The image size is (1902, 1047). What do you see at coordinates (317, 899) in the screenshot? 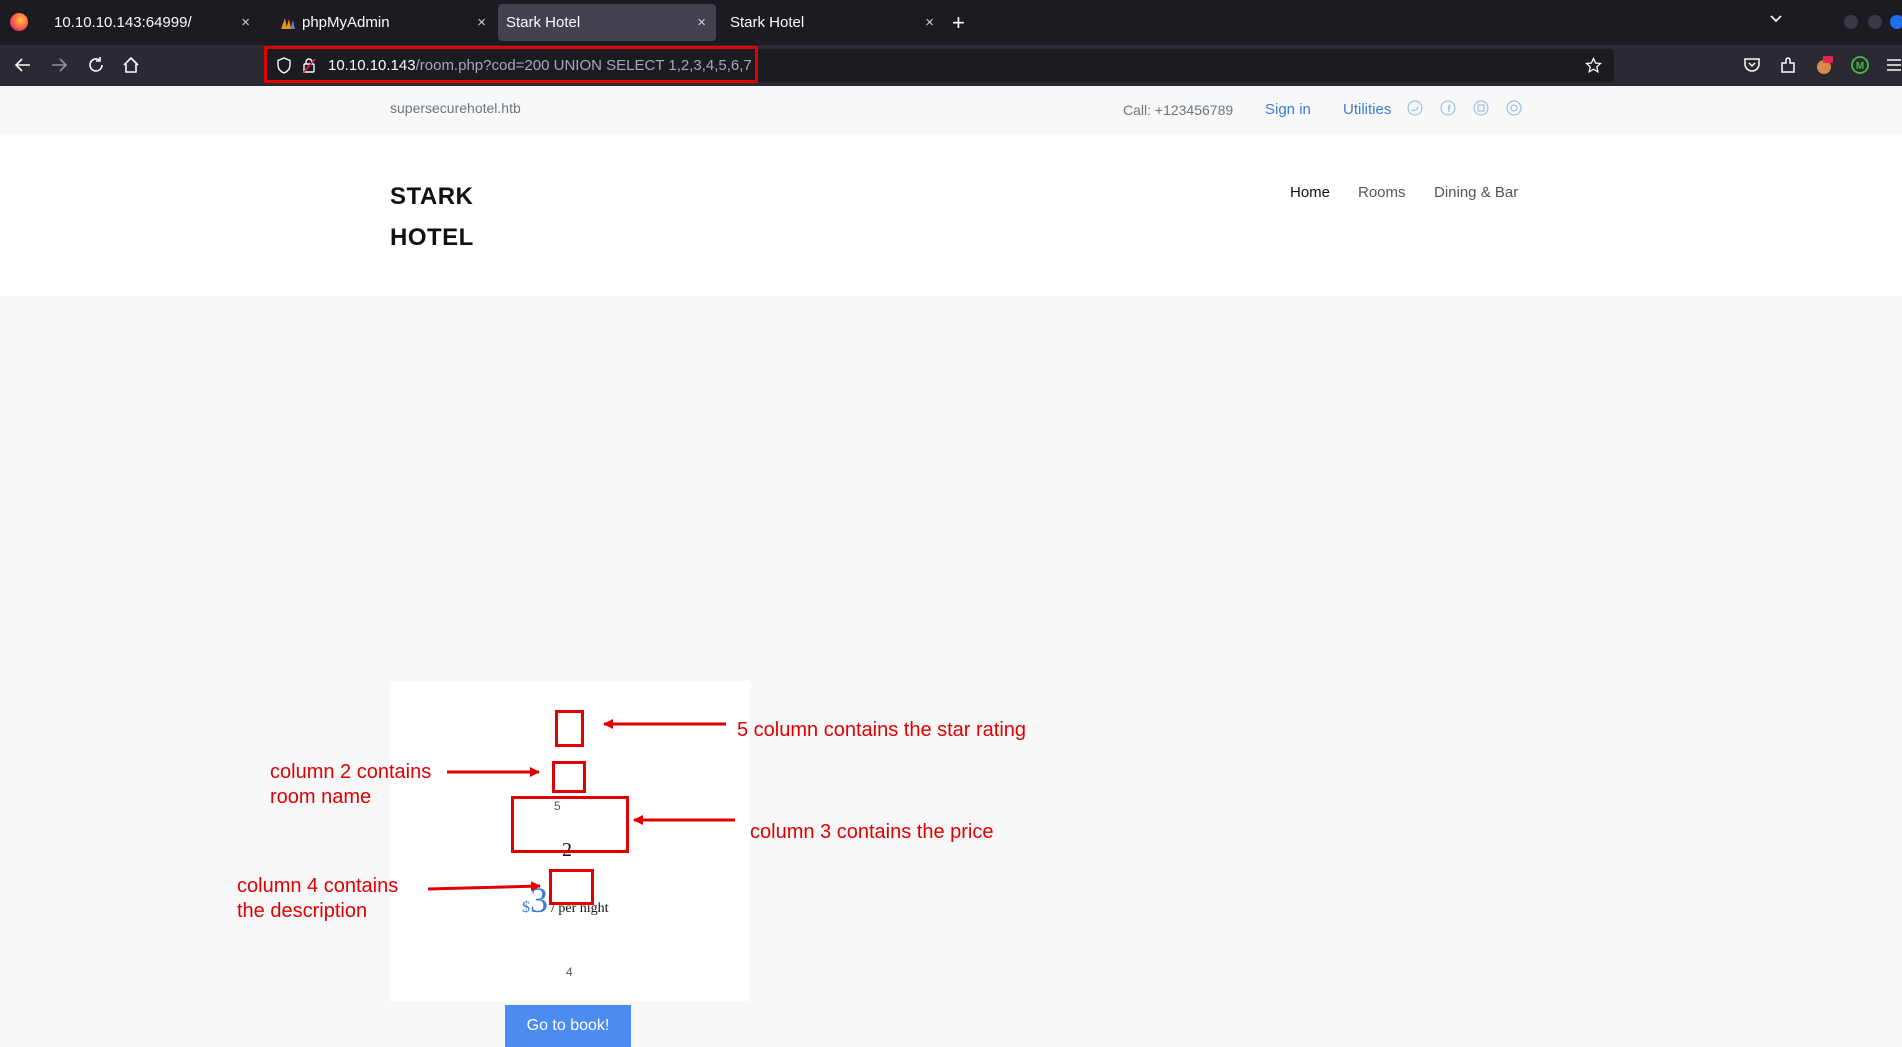
I see `description-annotation: column 4 contains the description` at bounding box center [317, 899].